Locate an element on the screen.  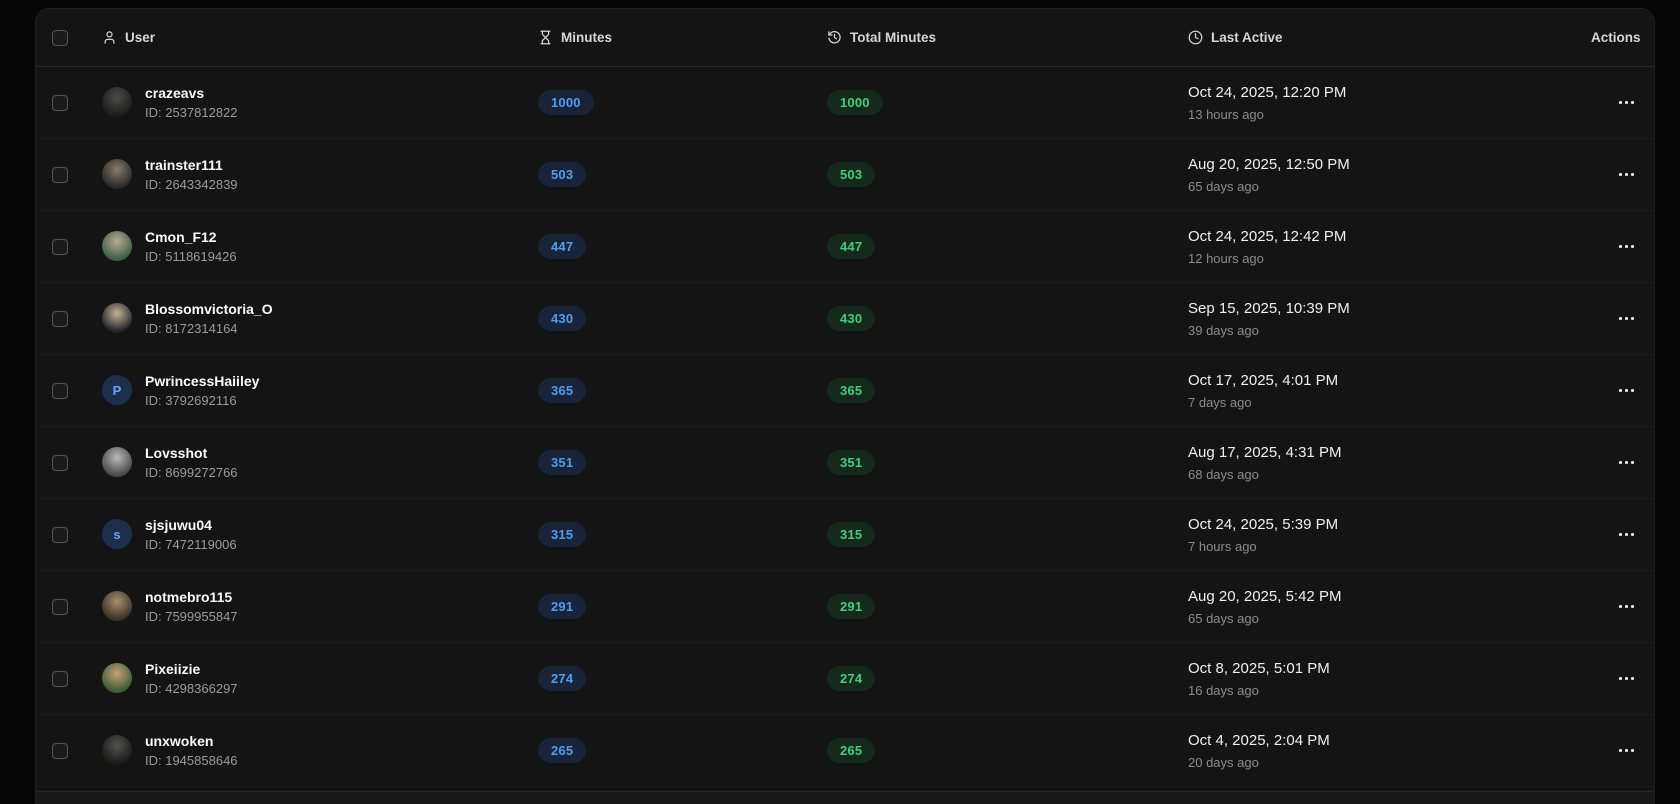
total-minutes-badge: 351 is located at coordinates (851, 462).